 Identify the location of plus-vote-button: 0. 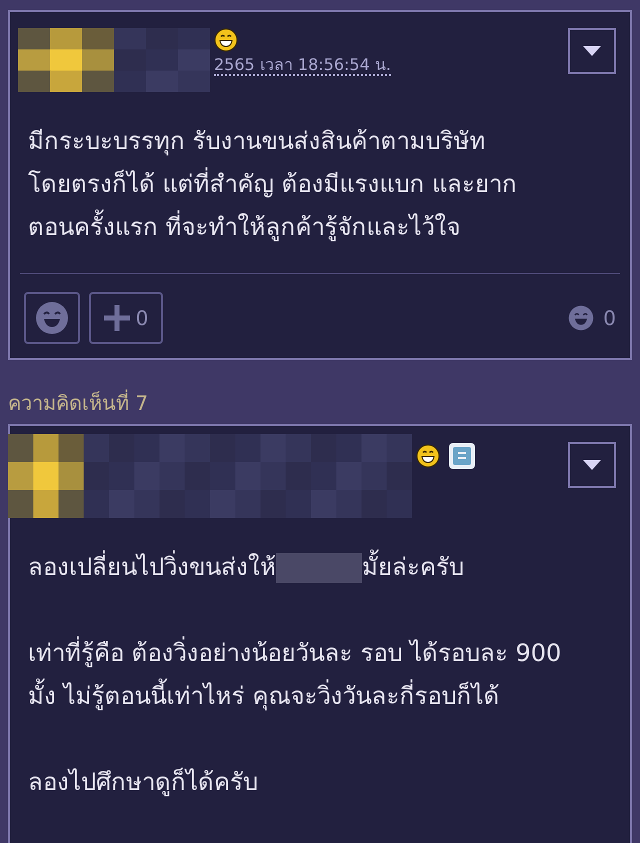
(126, 318).